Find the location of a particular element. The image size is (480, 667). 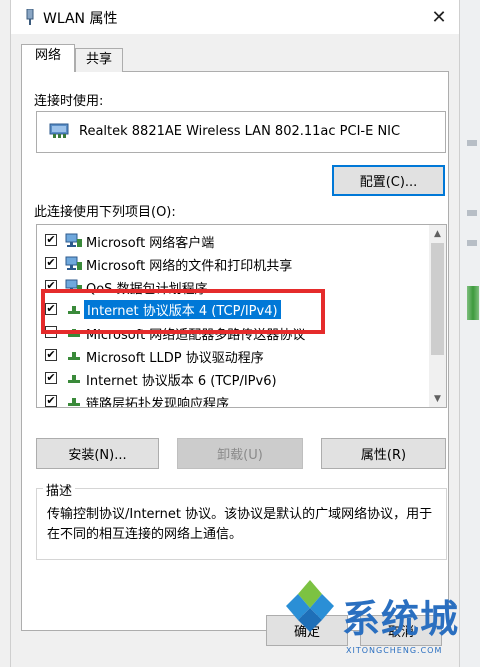

window-title: WLAN 属性 is located at coordinates (80, 19).